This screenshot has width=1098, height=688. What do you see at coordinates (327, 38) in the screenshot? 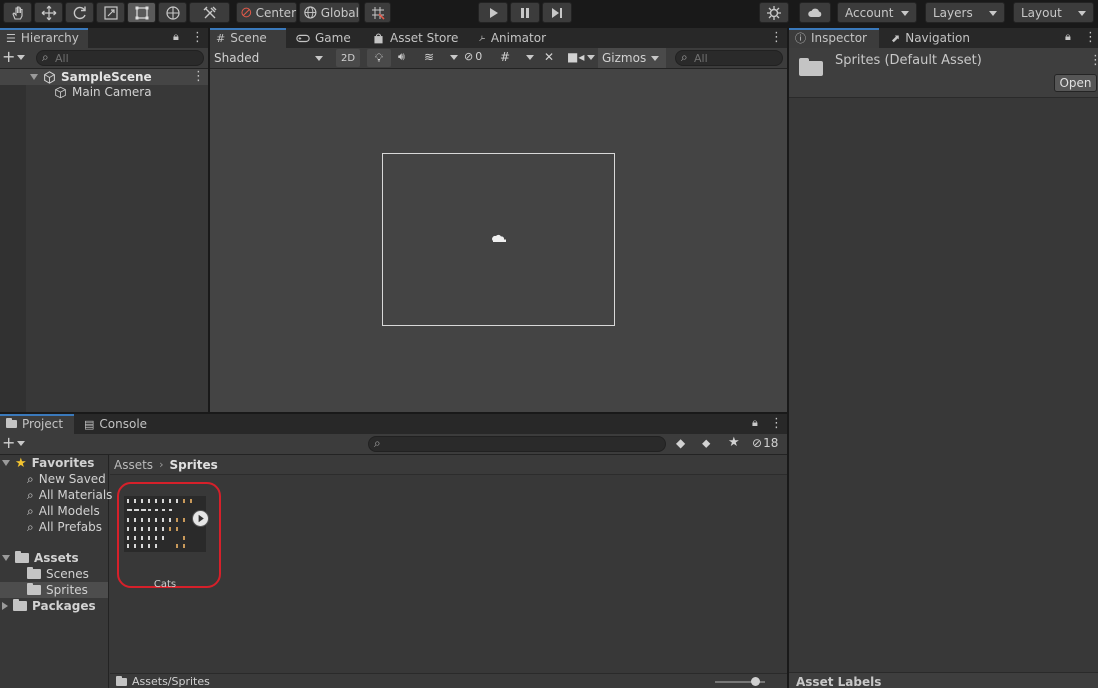
I see `tab-game: Game` at bounding box center [327, 38].